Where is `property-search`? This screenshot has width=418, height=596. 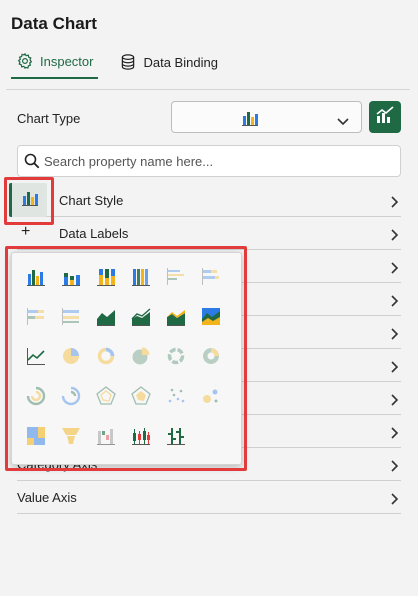 property-search is located at coordinates (209, 161).